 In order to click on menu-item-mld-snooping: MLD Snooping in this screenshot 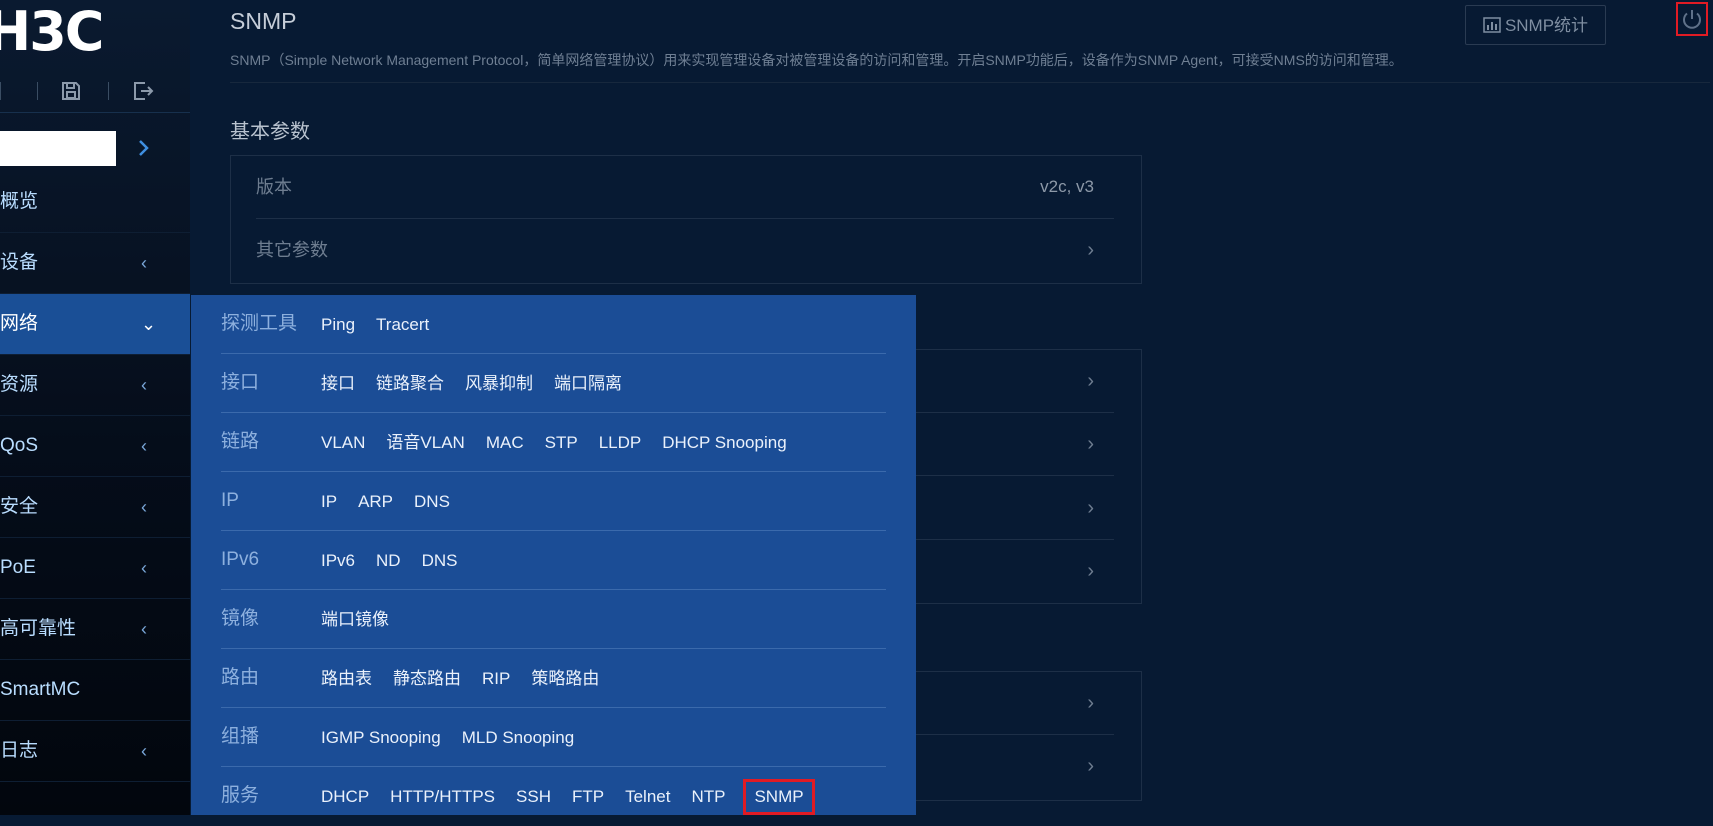, I will do `click(518, 738)`.